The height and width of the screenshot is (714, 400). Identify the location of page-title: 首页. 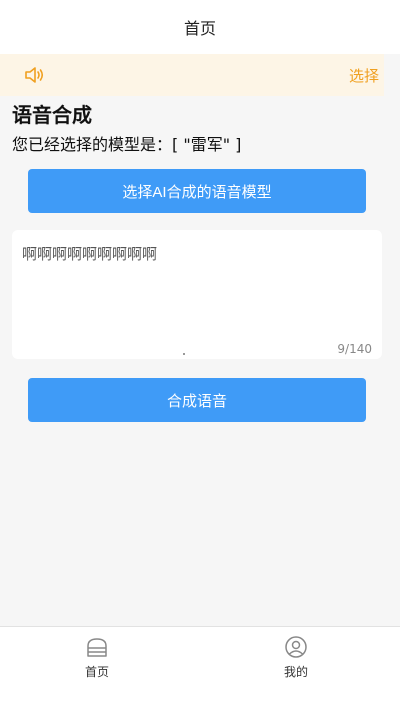
(199, 28).